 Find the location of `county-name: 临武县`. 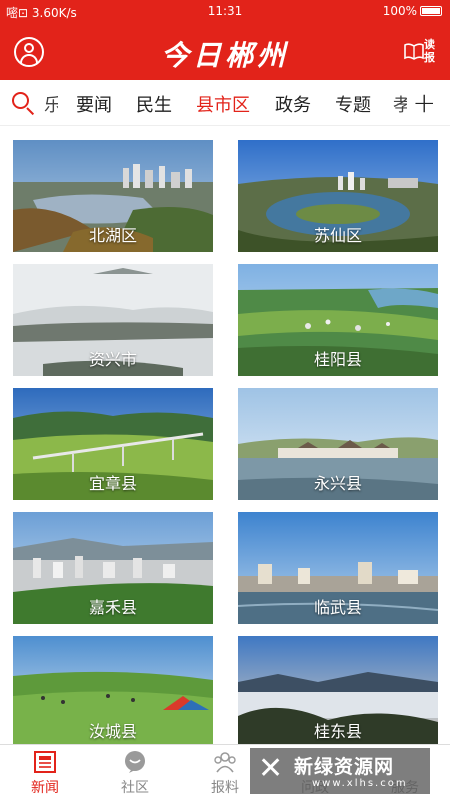

county-name: 临武县 is located at coordinates (337, 607).